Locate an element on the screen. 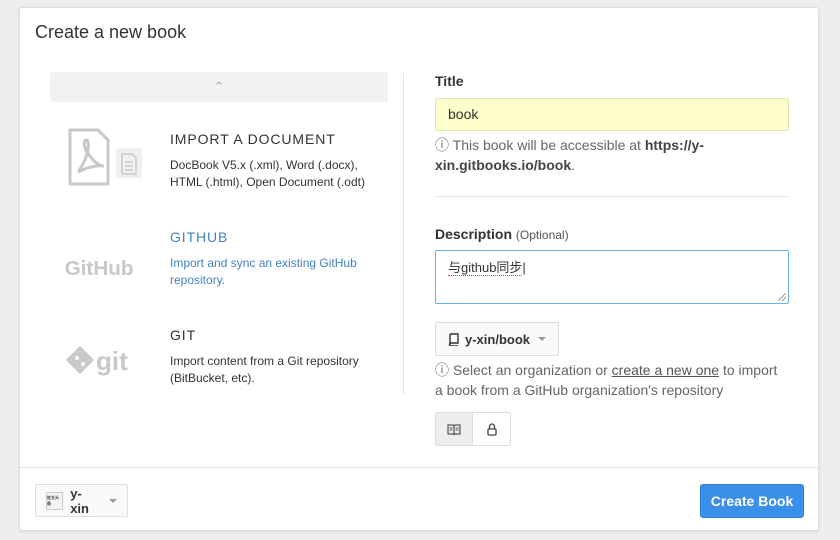 Image resolution: width=840 pixels, height=540 pixels. create-book-button: Create Book is located at coordinates (752, 501).